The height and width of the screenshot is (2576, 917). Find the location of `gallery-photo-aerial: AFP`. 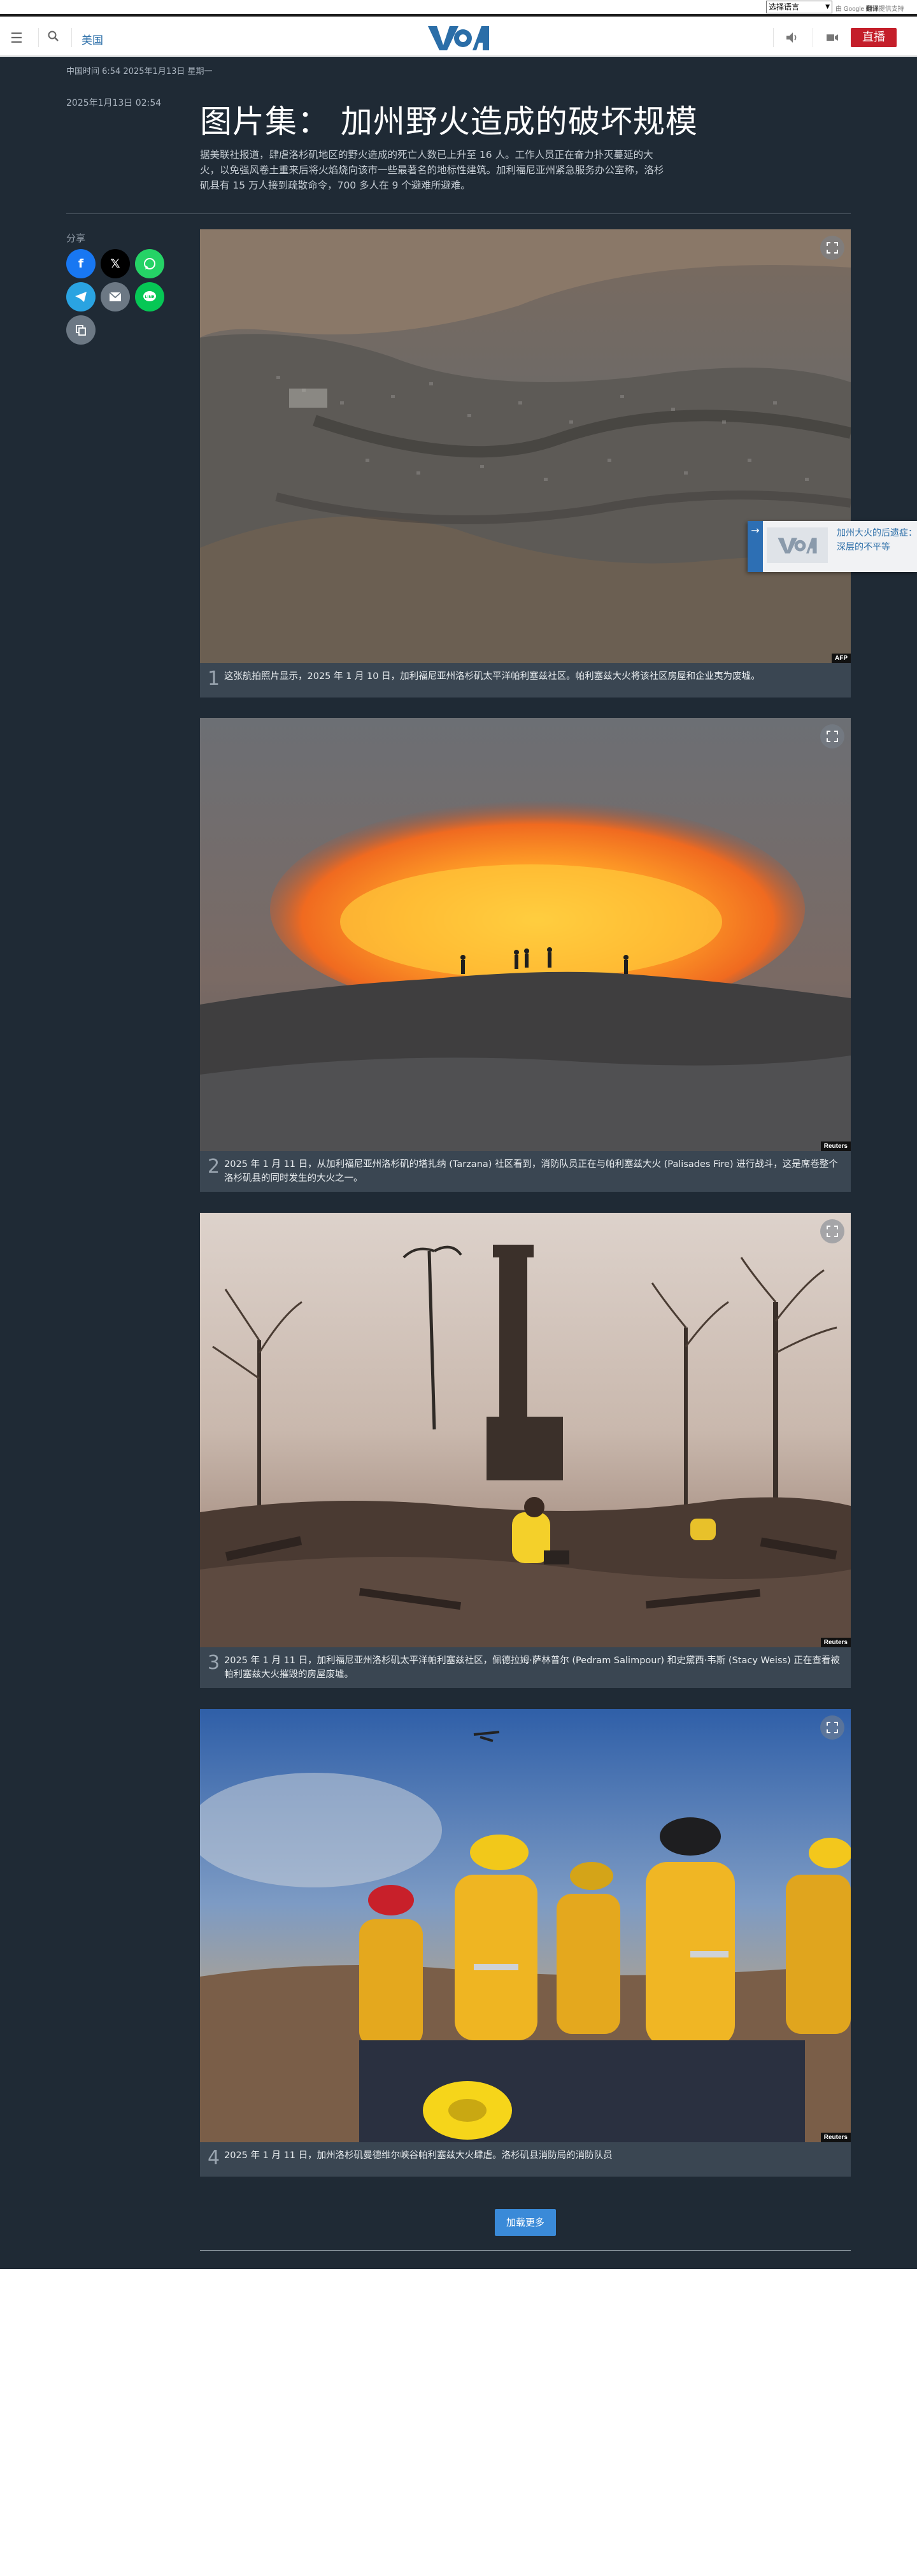

gallery-photo-aerial: AFP is located at coordinates (525, 446).